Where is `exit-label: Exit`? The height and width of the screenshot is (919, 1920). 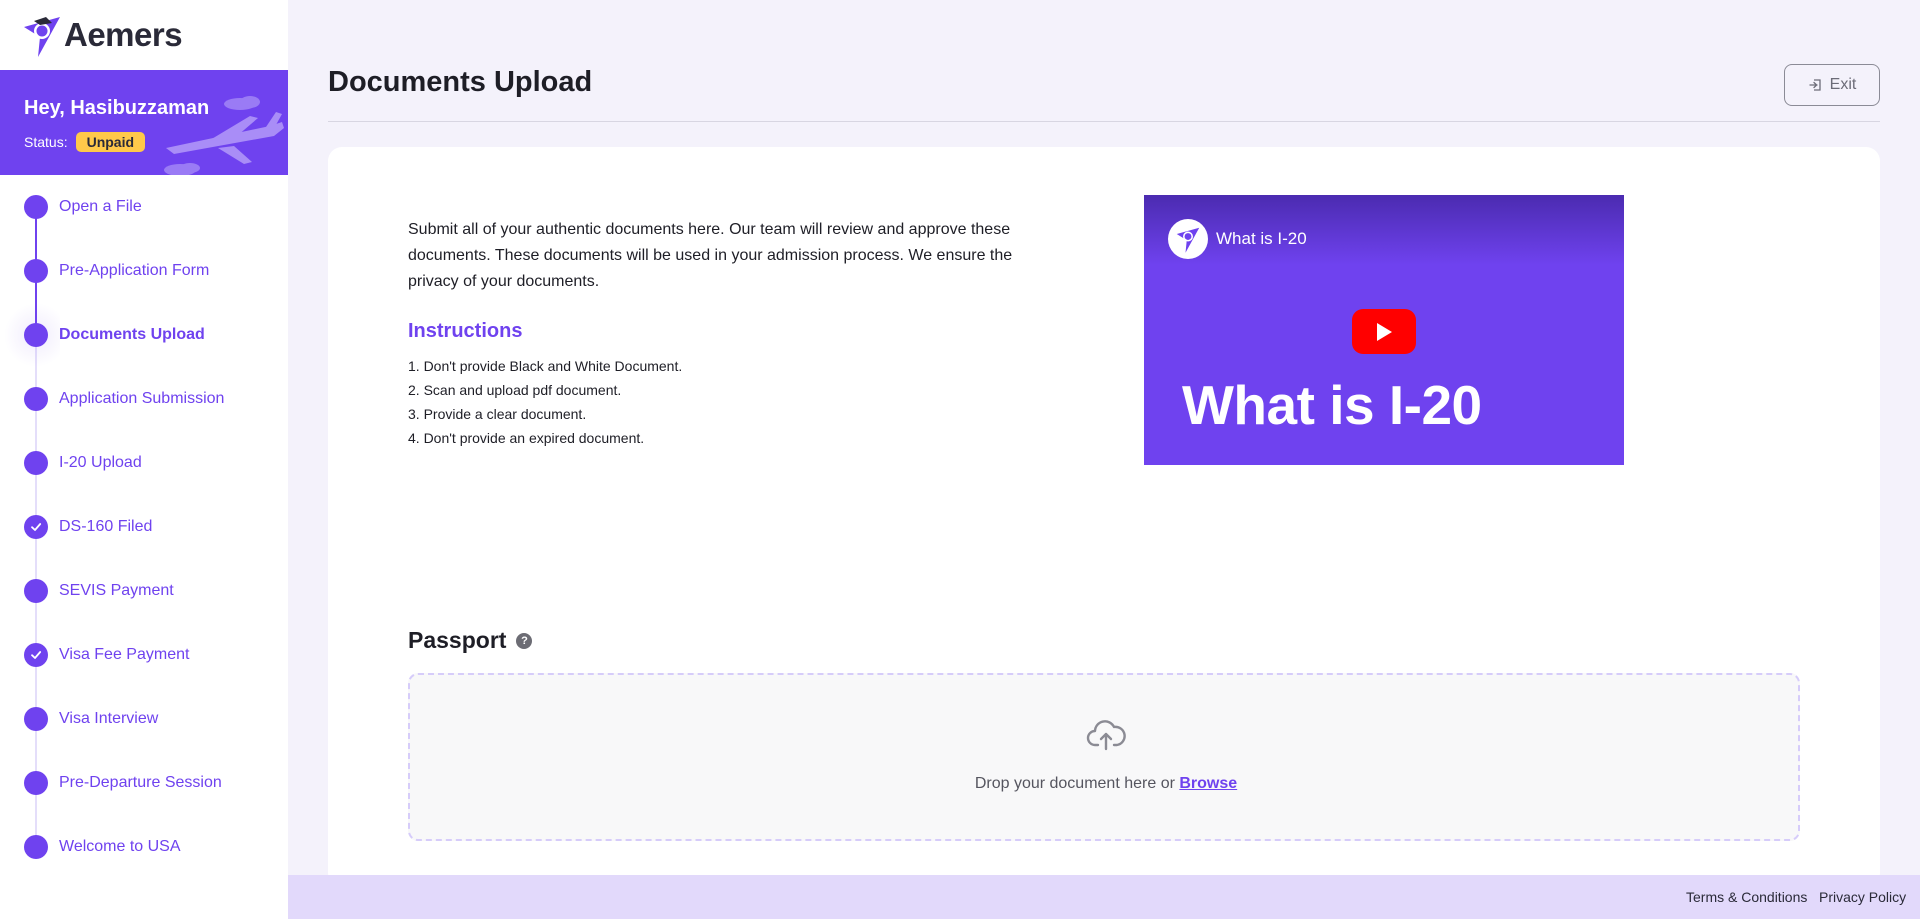 exit-label: Exit is located at coordinates (1843, 84).